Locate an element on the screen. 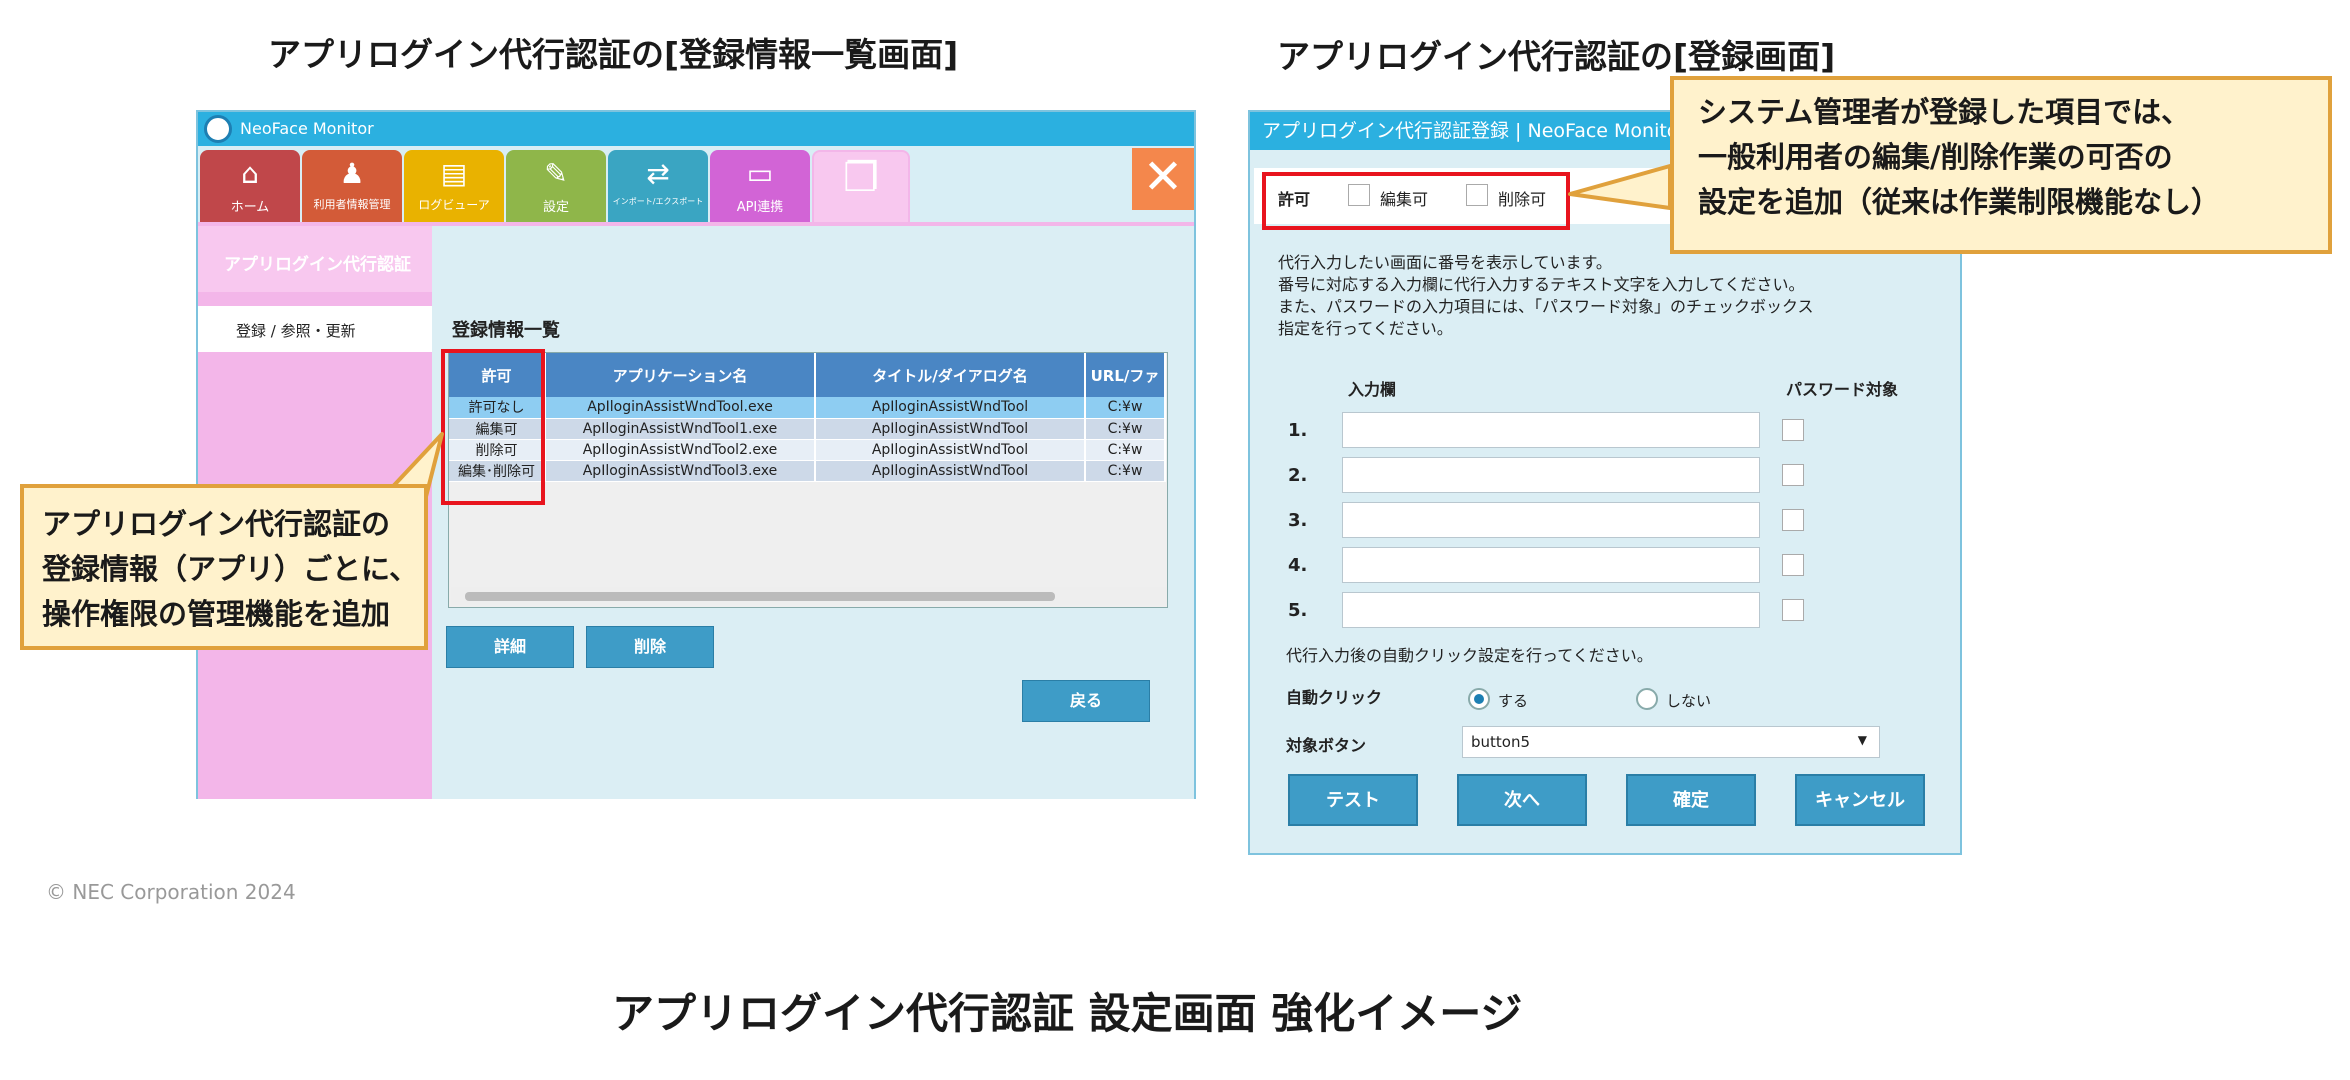  column-header: アプリケーション名 is located at coordinates (680, 375).